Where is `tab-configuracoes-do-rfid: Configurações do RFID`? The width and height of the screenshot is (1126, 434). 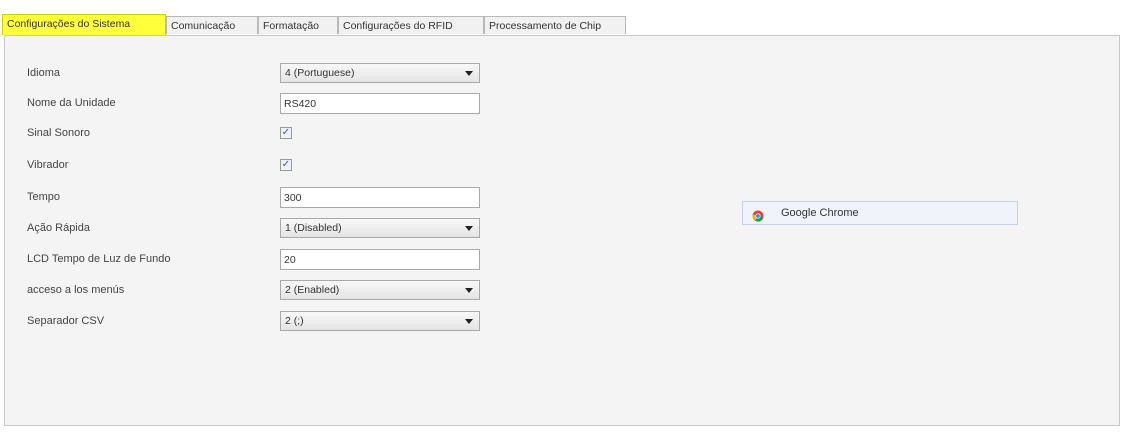 tab-configuracoes-do-rfid: Configurações do RFID is located at coordinates (411, 25).